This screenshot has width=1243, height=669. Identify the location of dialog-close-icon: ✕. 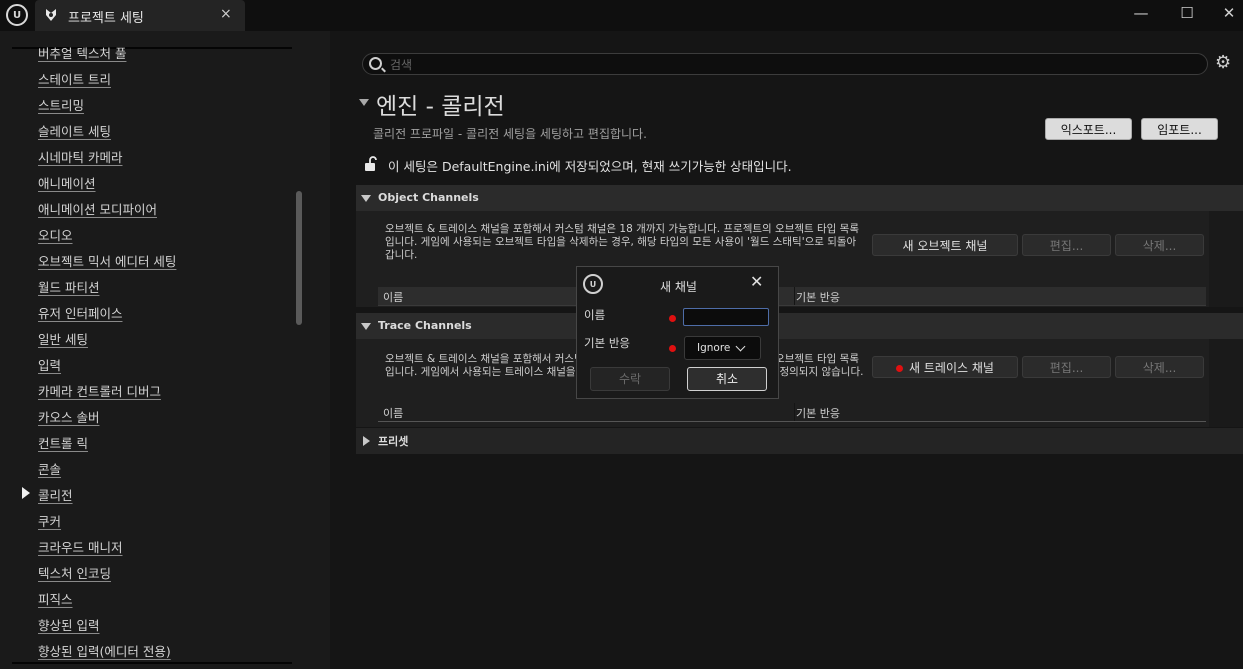
(756, 281).